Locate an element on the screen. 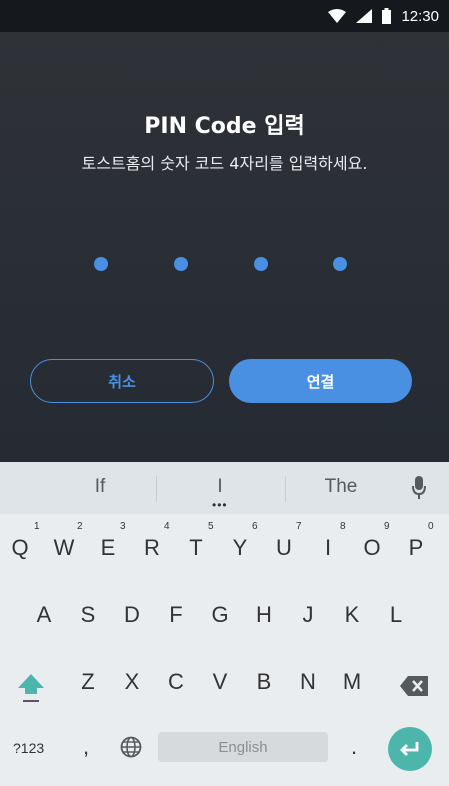 The width and height of the screenshot is (449, 786). period-key: . is located at coordinates (354, 747).